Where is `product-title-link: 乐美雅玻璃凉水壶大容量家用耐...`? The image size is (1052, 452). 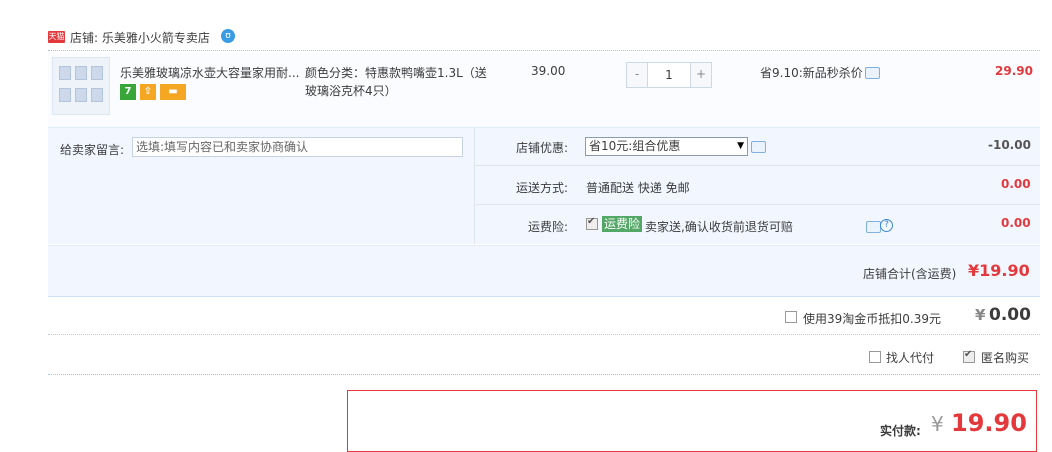 product-title-link: 乐美雅玻璃凉水壶大容量家用耐... is located at coordinates (210, 72).